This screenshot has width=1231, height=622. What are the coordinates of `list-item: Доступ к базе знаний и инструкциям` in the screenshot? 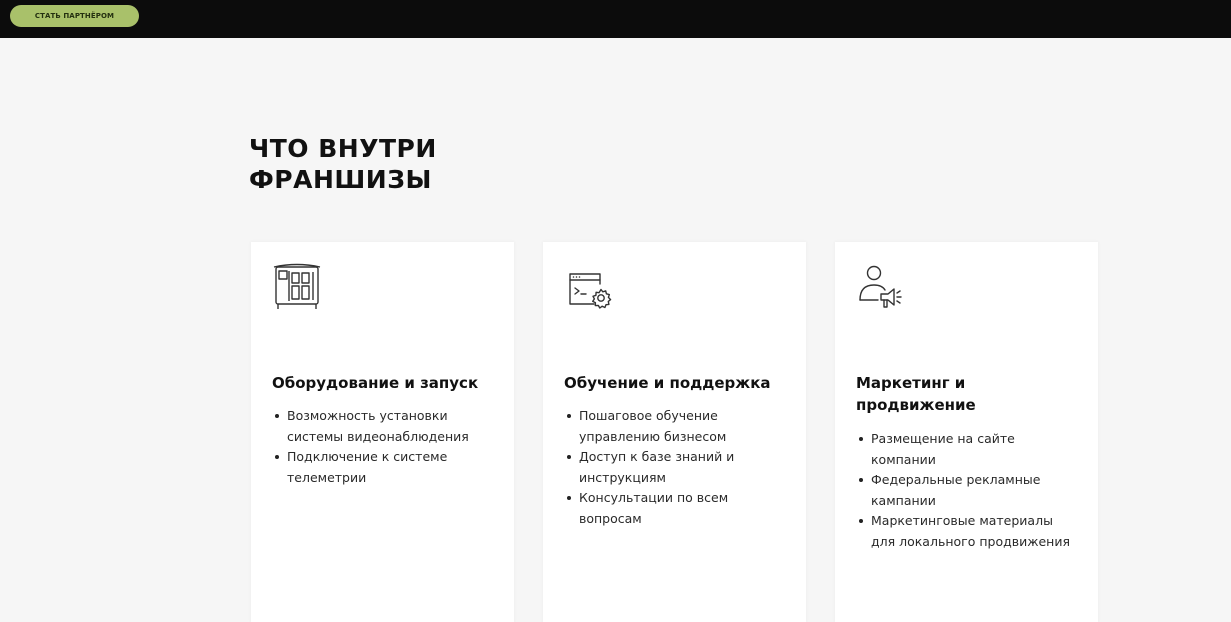 It's located at (675, 467).